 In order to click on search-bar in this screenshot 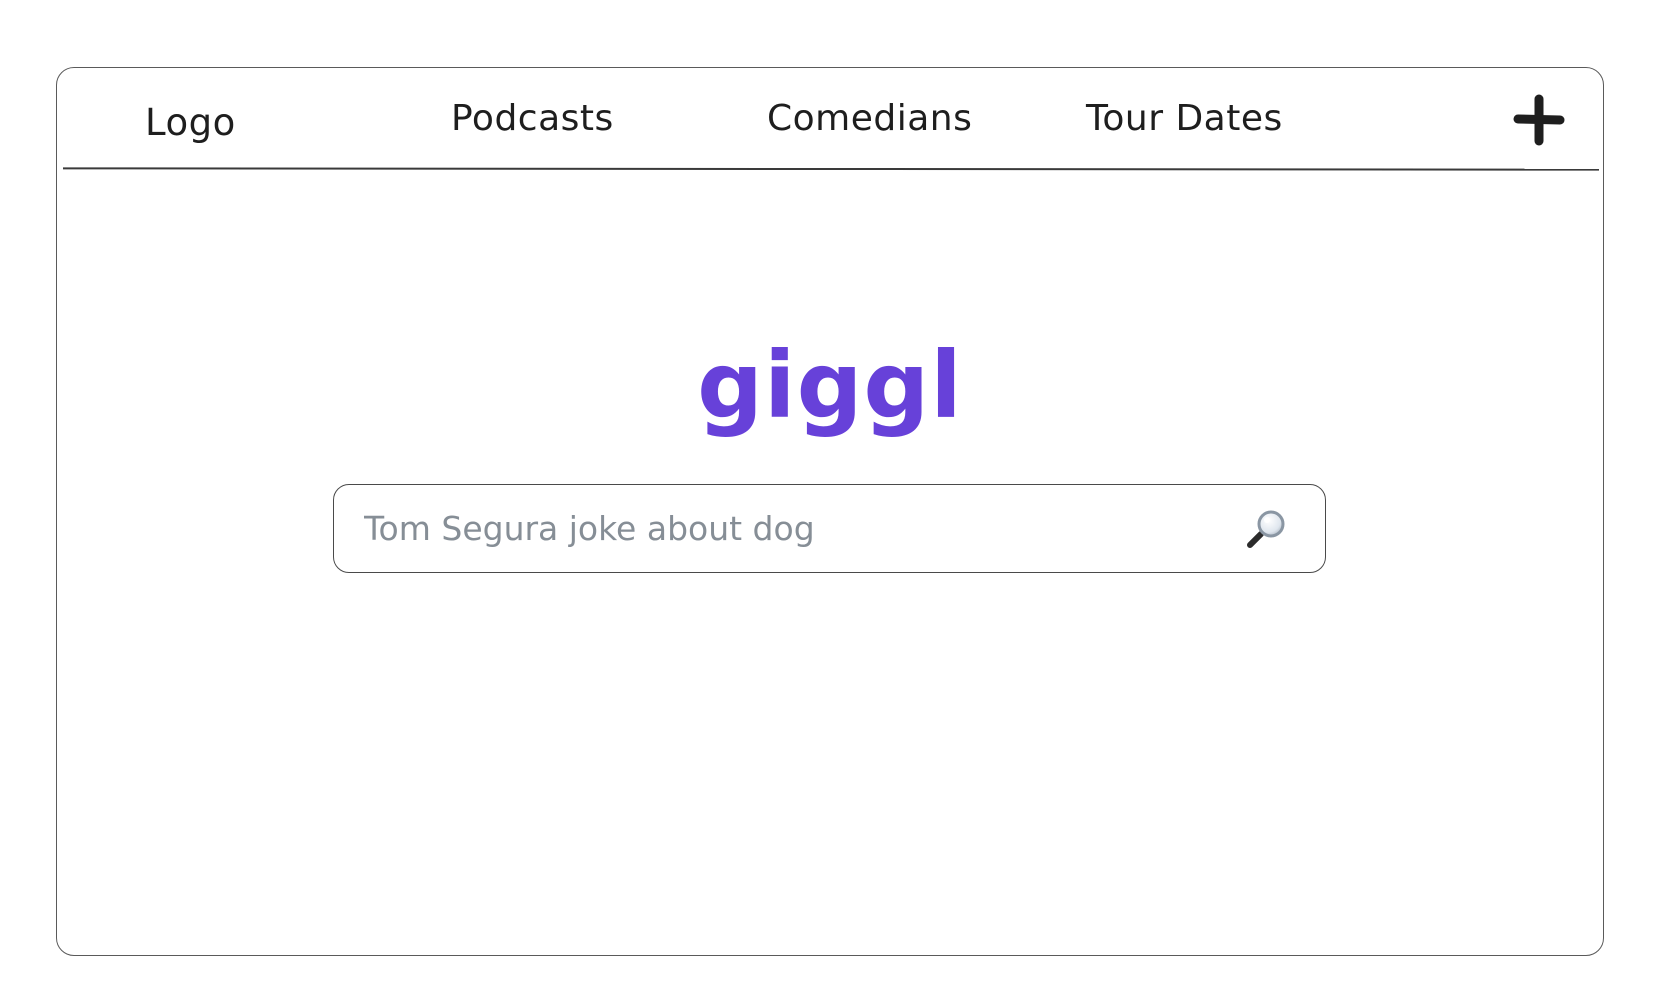, I will do `click(829, 528)`.